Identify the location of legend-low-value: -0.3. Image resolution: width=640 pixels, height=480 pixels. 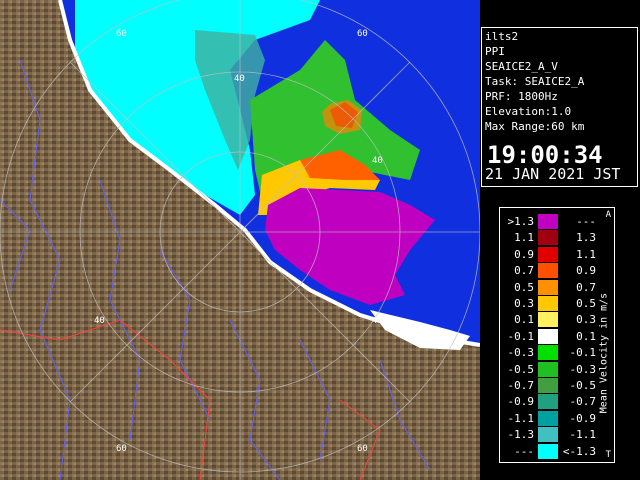
(521, 353).